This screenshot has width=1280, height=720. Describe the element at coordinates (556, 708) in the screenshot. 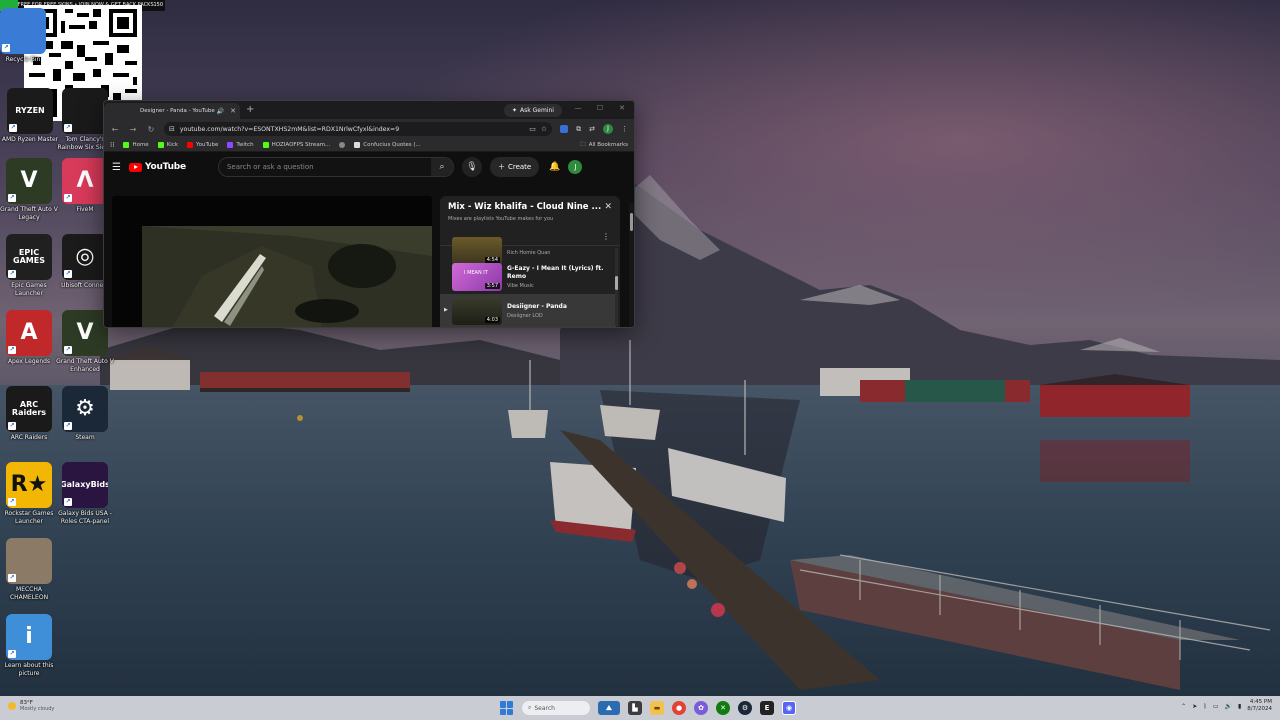

I see `taskbar-search: ⌕ Search` at that location.